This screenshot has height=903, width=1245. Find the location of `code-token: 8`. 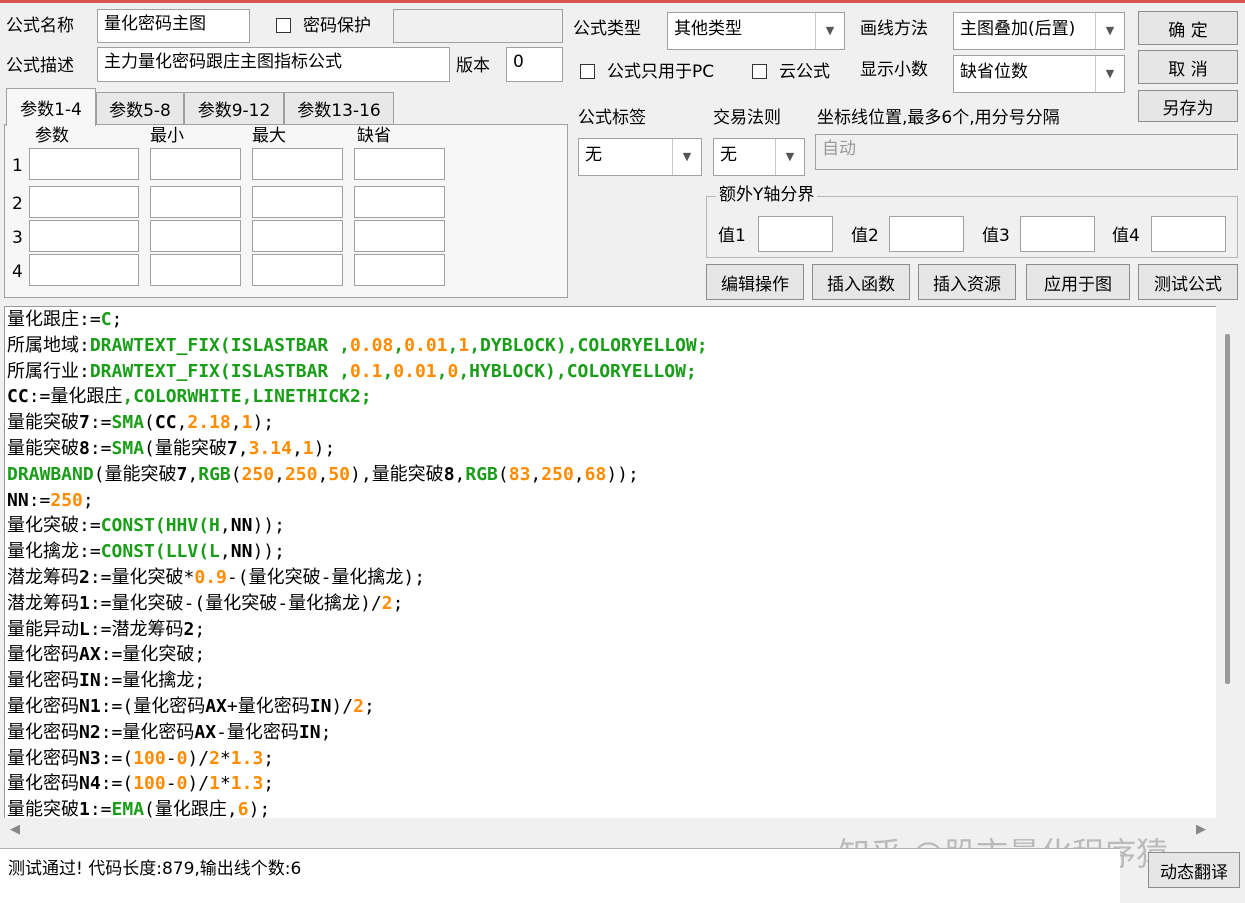

code-token: 8 is located at coordinates (449, 474).